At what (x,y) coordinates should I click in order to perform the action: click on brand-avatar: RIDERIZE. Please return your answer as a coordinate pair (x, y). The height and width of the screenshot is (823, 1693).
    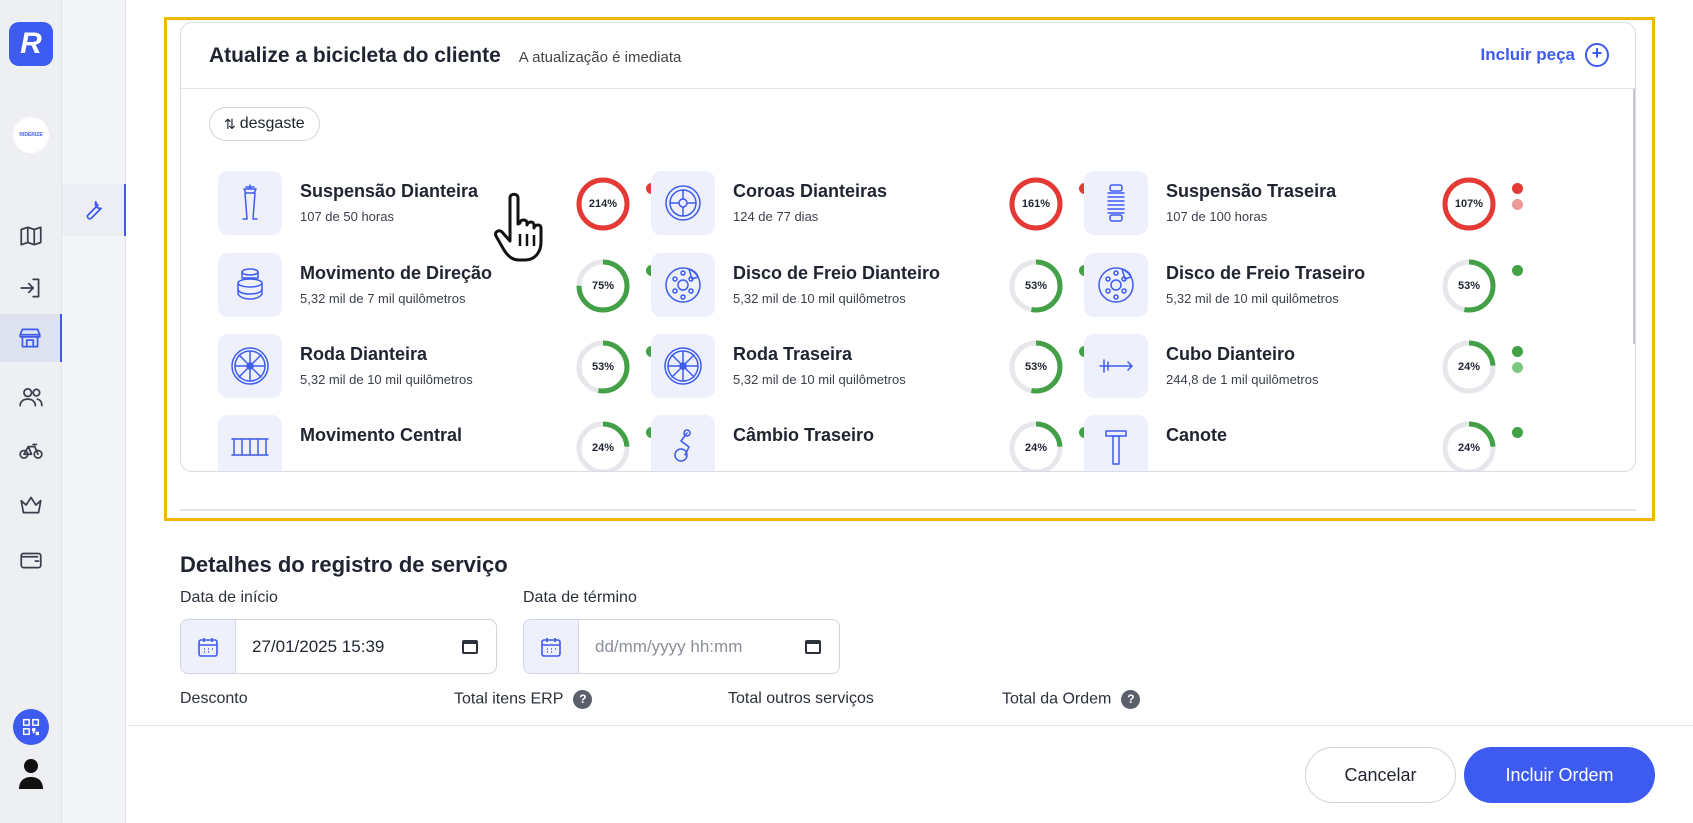
    Looking at the image, I should click on (31, 135).